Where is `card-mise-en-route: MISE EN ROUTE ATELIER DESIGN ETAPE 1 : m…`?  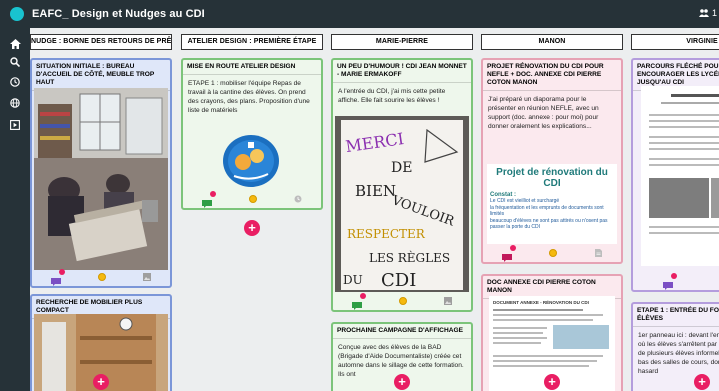
card-mise-en-route: MISE EN ROUTE ATELIER DESIGN ETAPE 1 : m… is located at coordinates (252, 134).